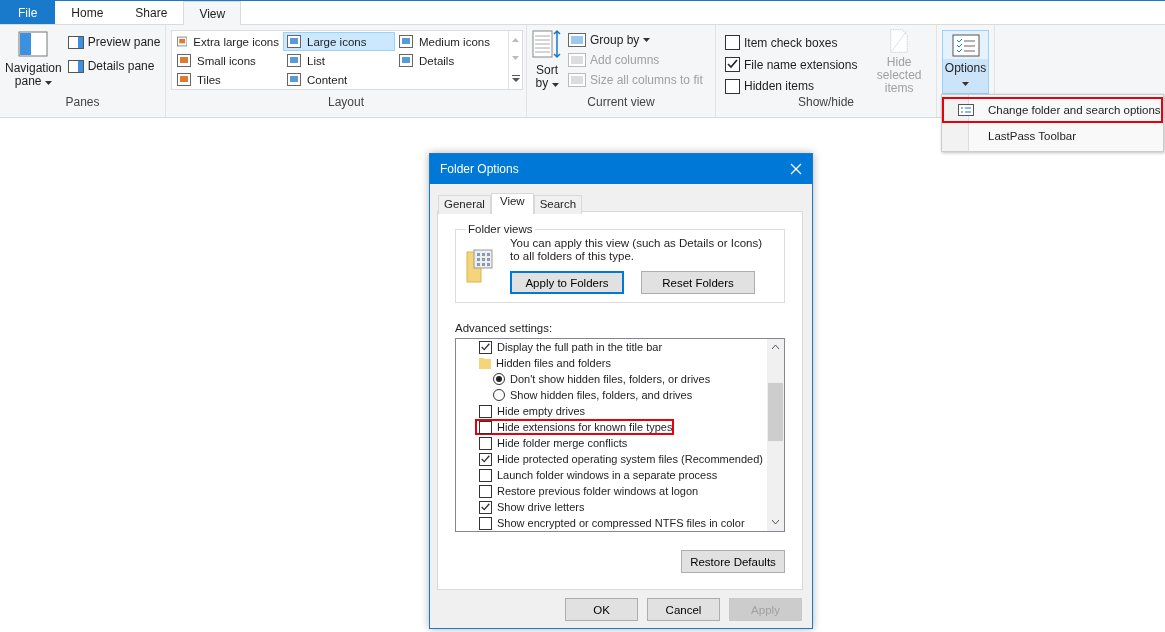 This screenshot has width=1165, height=632. I want to click on dialog-tab: Search, so click(558, 204).